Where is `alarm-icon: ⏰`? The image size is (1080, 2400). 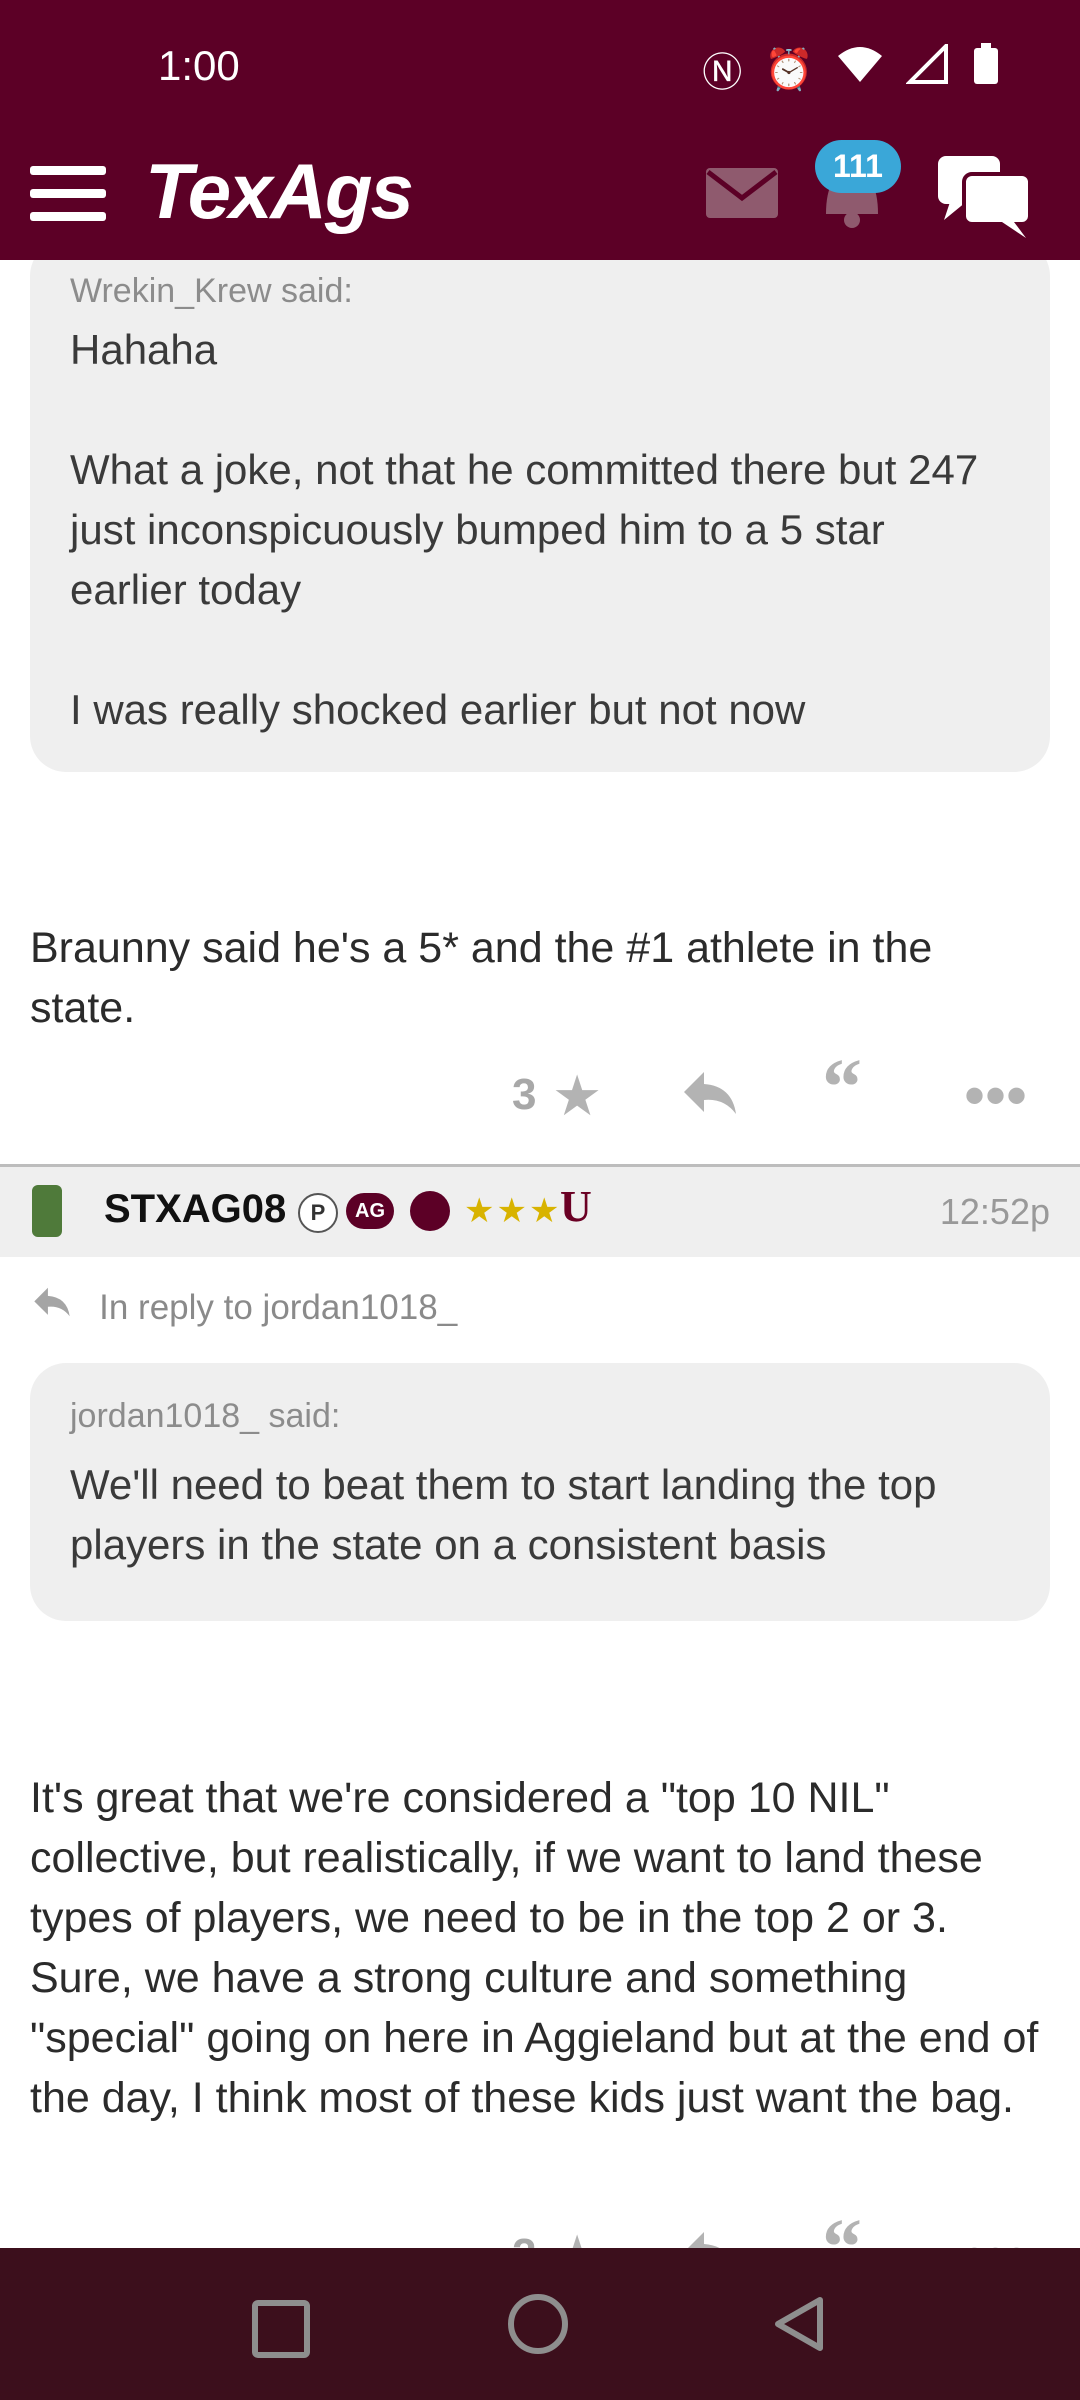
alarm-icon: ⏰ is located at coordinates (789, 69).